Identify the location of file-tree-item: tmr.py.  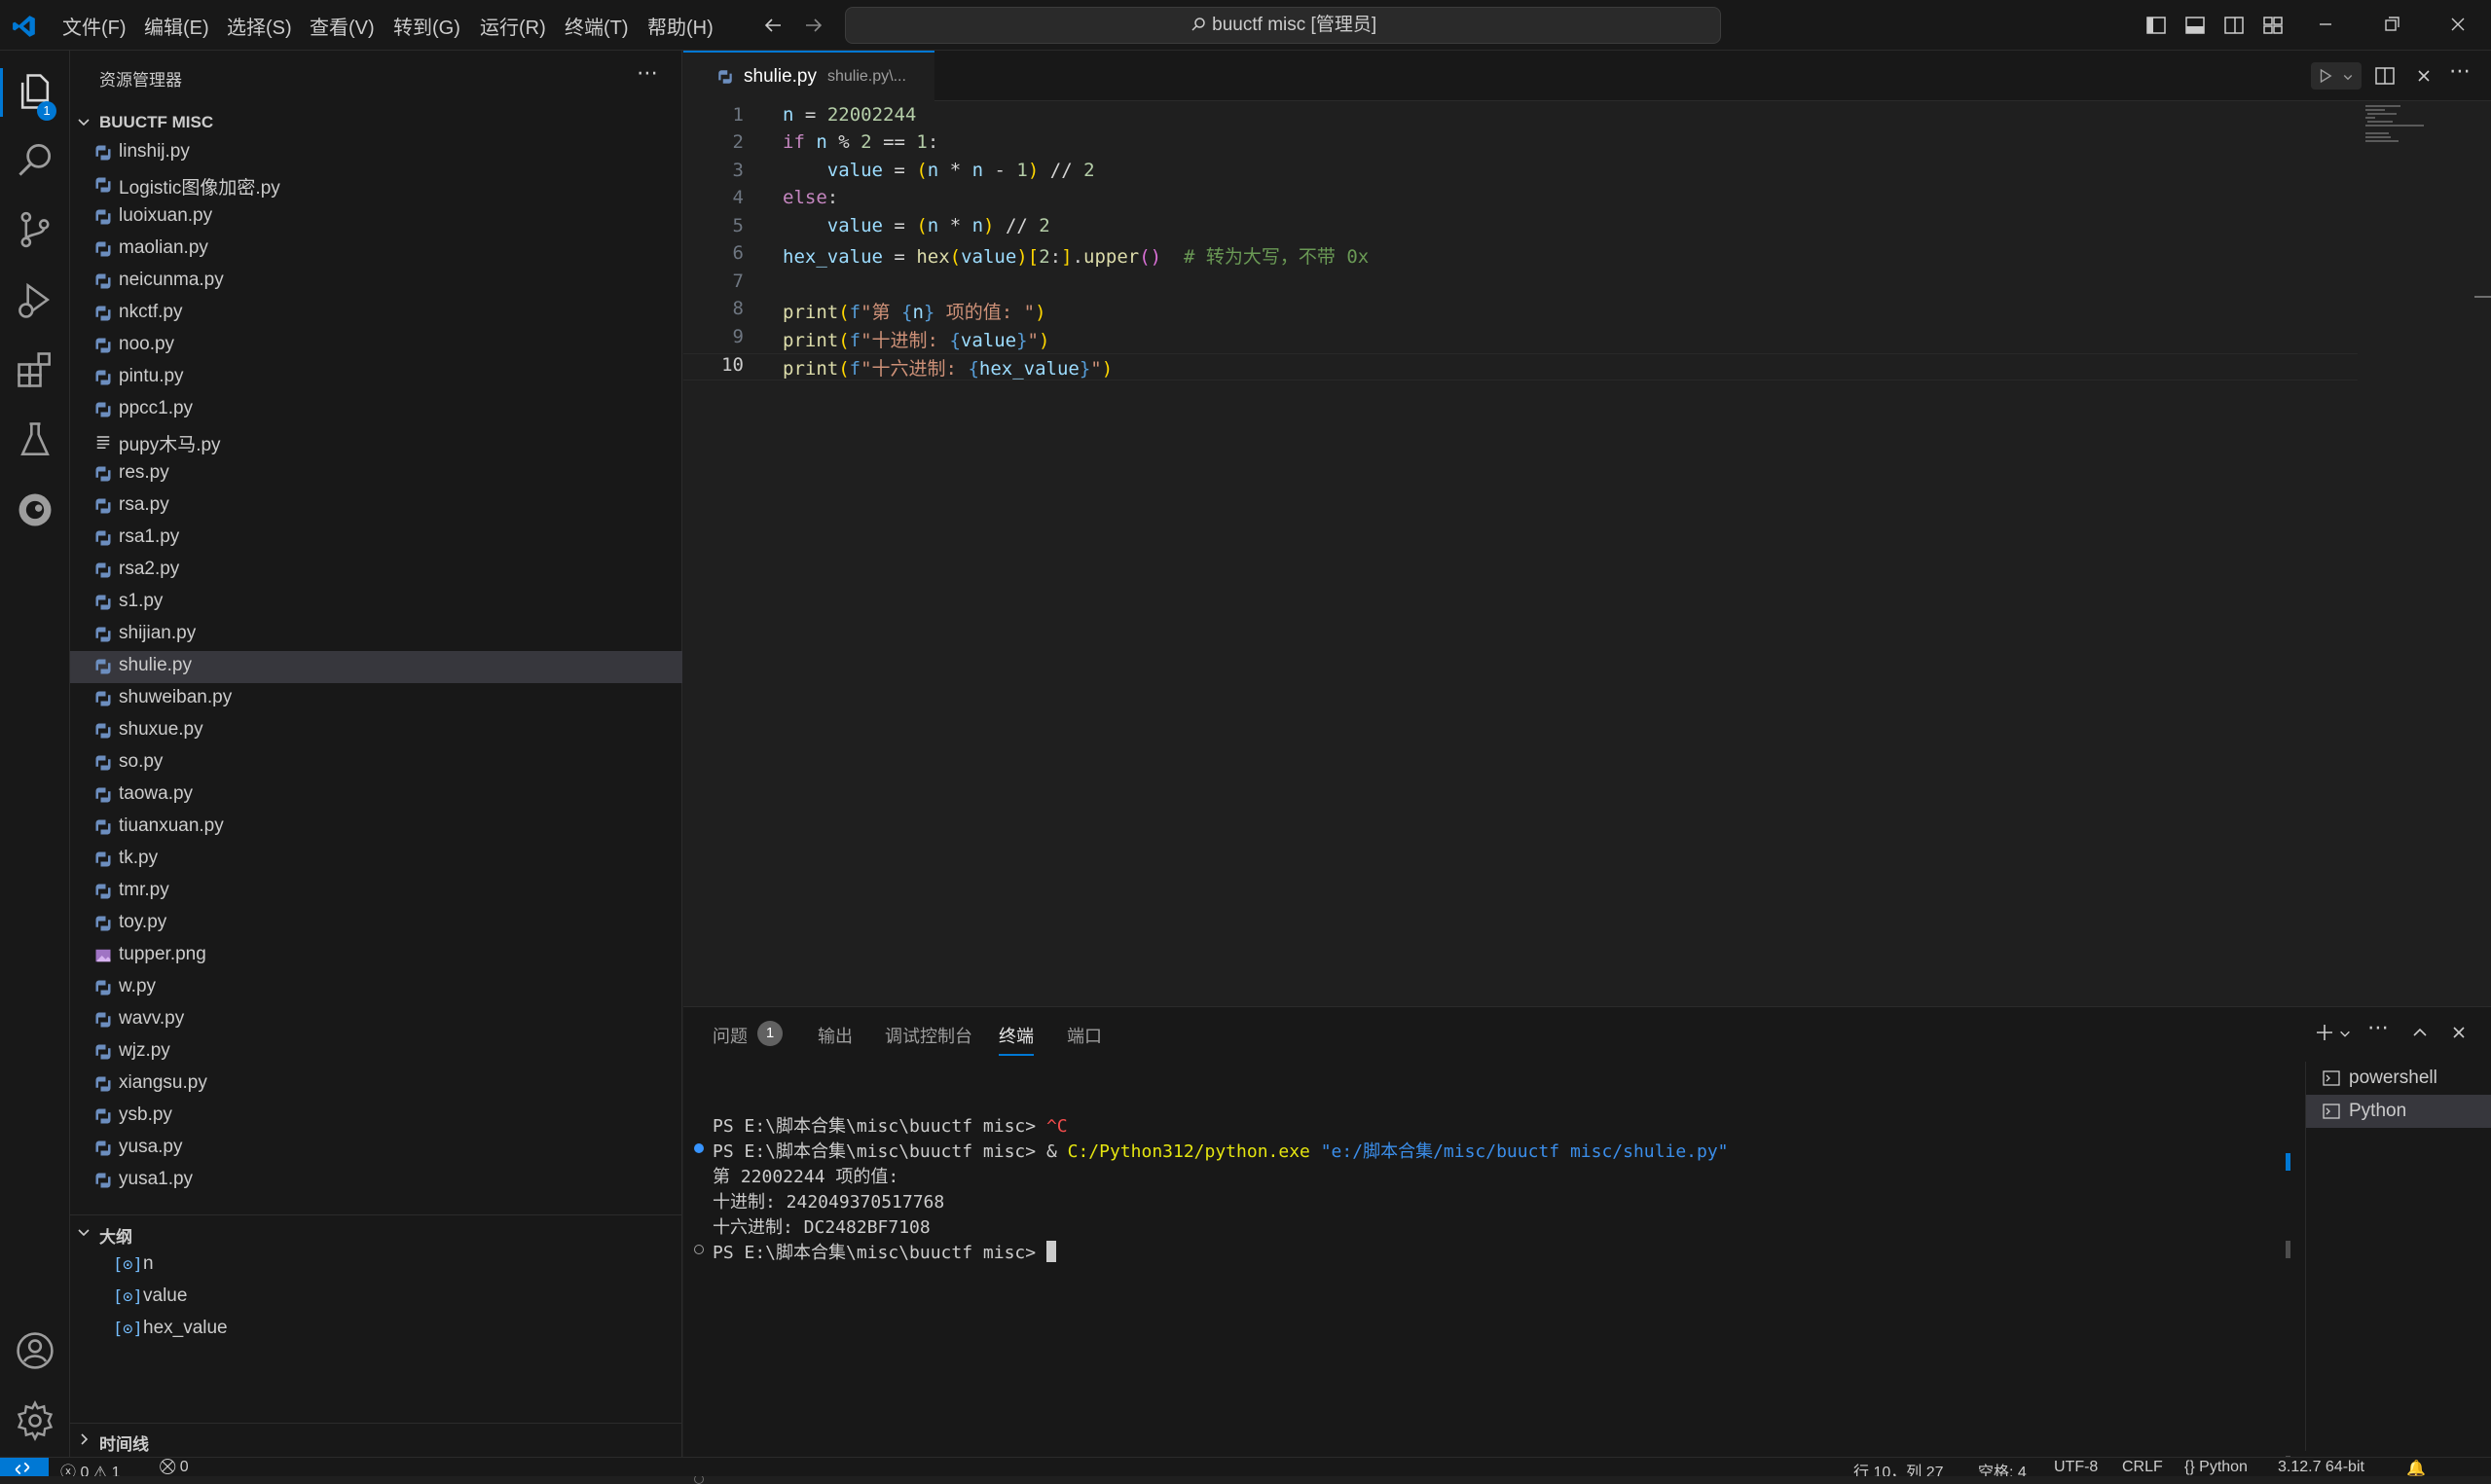
(376, 892).